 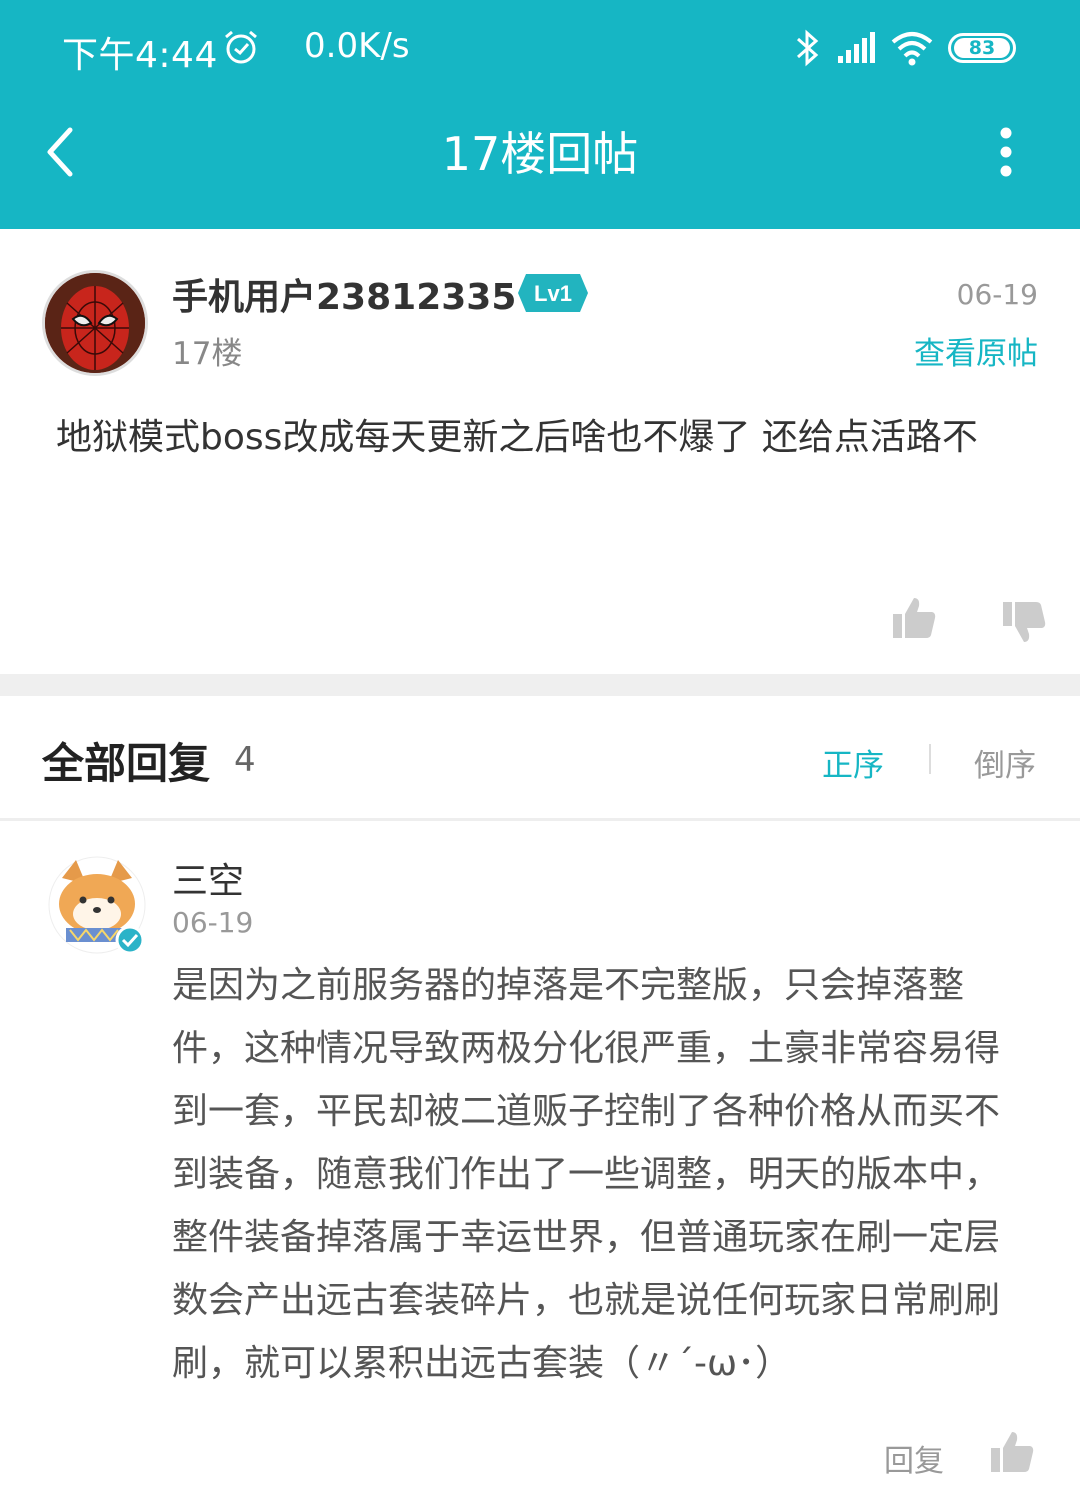 I want to click on level-text: Lv1, so click(x=553, y=293).